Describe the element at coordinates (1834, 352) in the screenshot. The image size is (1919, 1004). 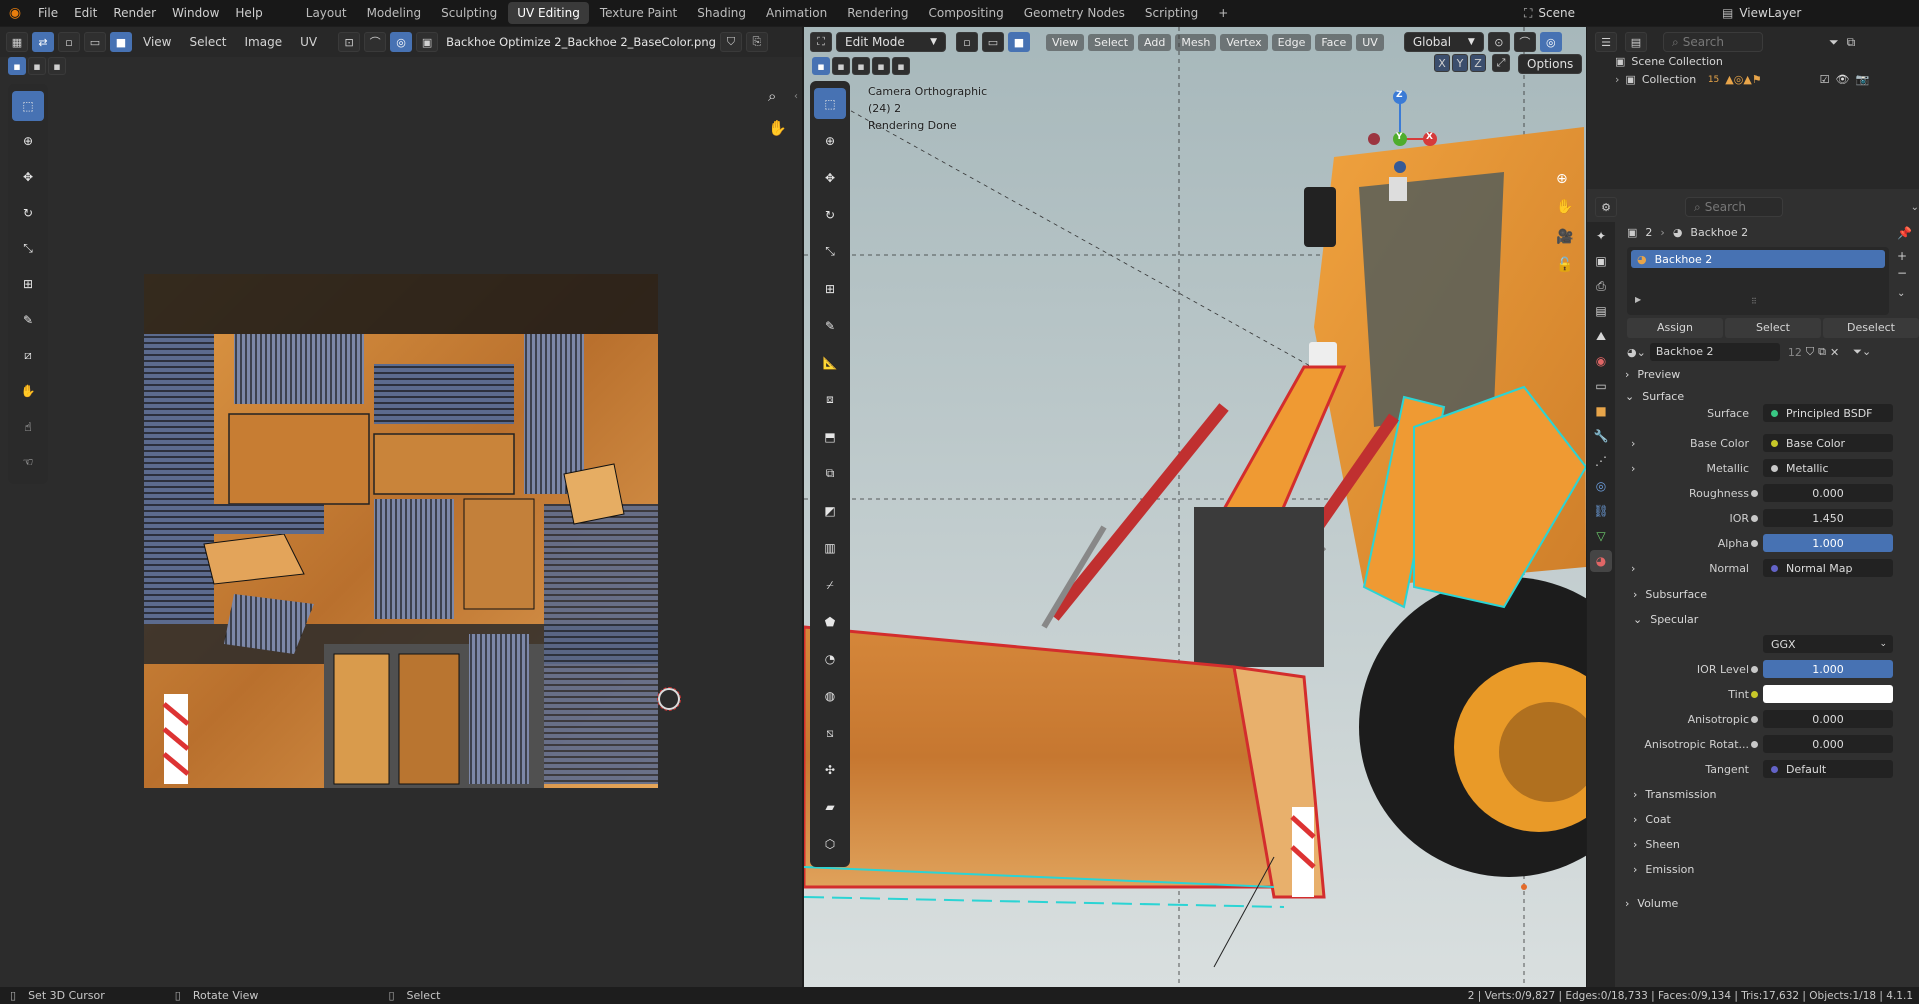
I see `unlink-material-icon: ✕` at that location.